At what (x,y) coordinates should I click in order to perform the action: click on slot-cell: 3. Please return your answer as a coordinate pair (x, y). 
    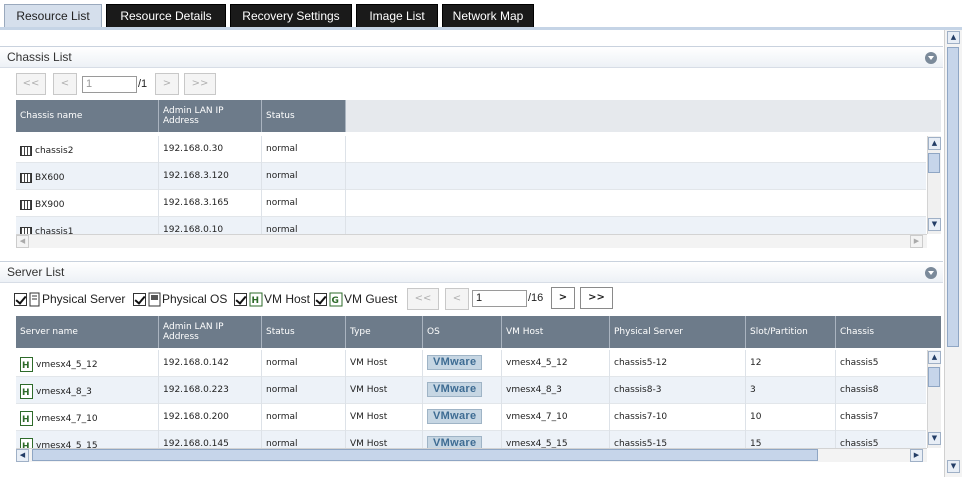
    Looking at the image, I should click on (791, 390).